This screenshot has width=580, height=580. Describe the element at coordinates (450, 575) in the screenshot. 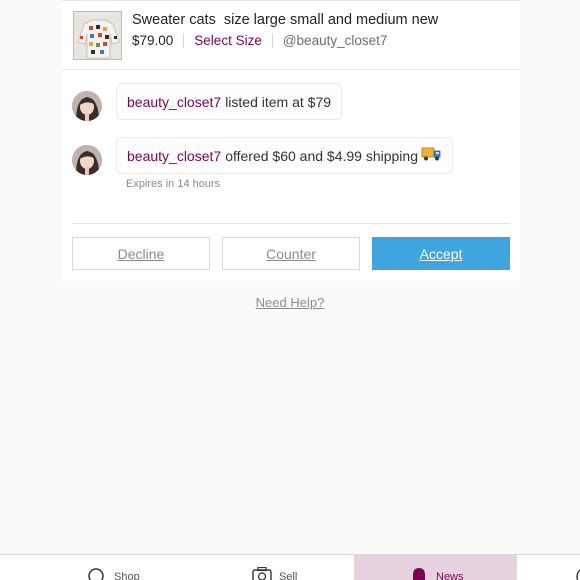

I see `tab-label: News` at that location.